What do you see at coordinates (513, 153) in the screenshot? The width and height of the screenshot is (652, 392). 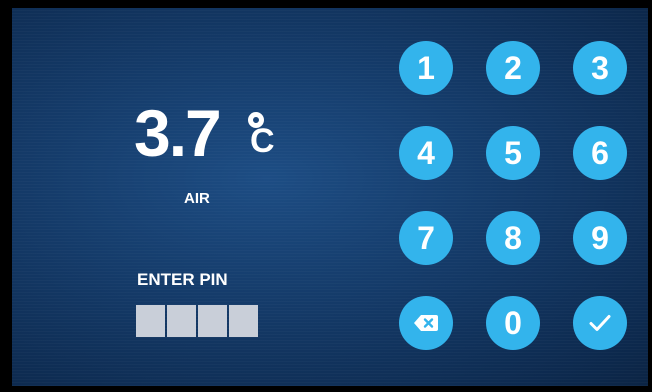 I see `key-5: 5` at bounding box center [513, 153].